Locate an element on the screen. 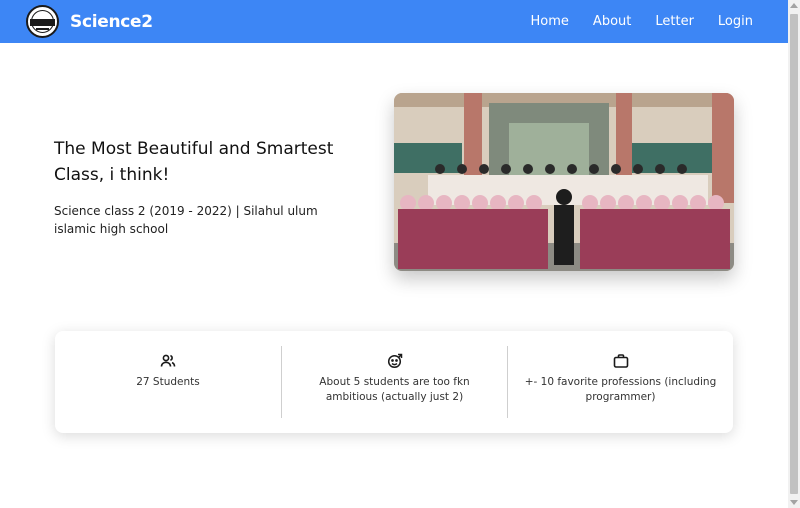 This screenshot has height=508, width=800. feature-students-text: 27 Students is located at coordinates (168, 382).